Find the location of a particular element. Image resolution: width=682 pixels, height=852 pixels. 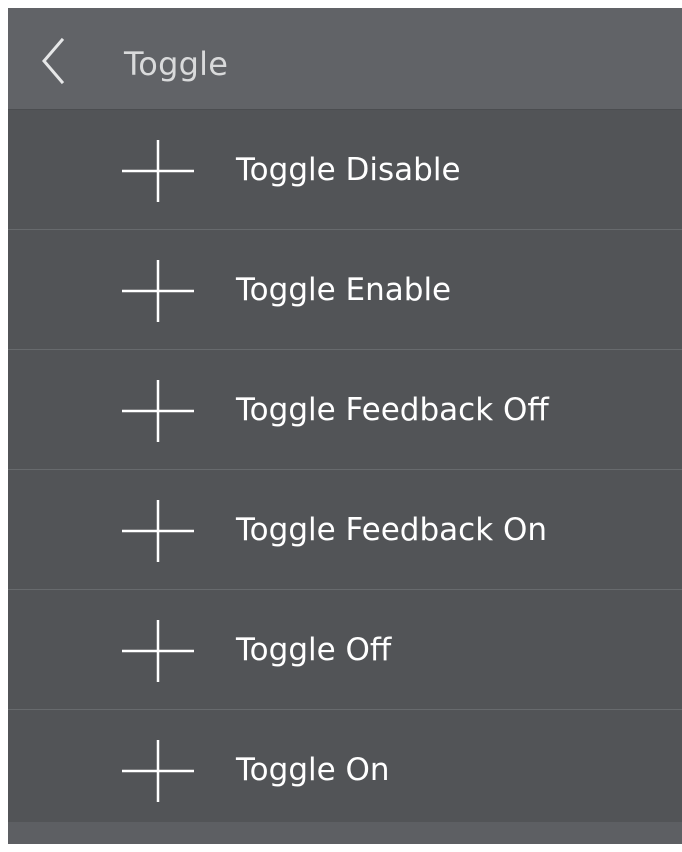

list-item-label: Toggle Off is located at coordinates (314, 650).